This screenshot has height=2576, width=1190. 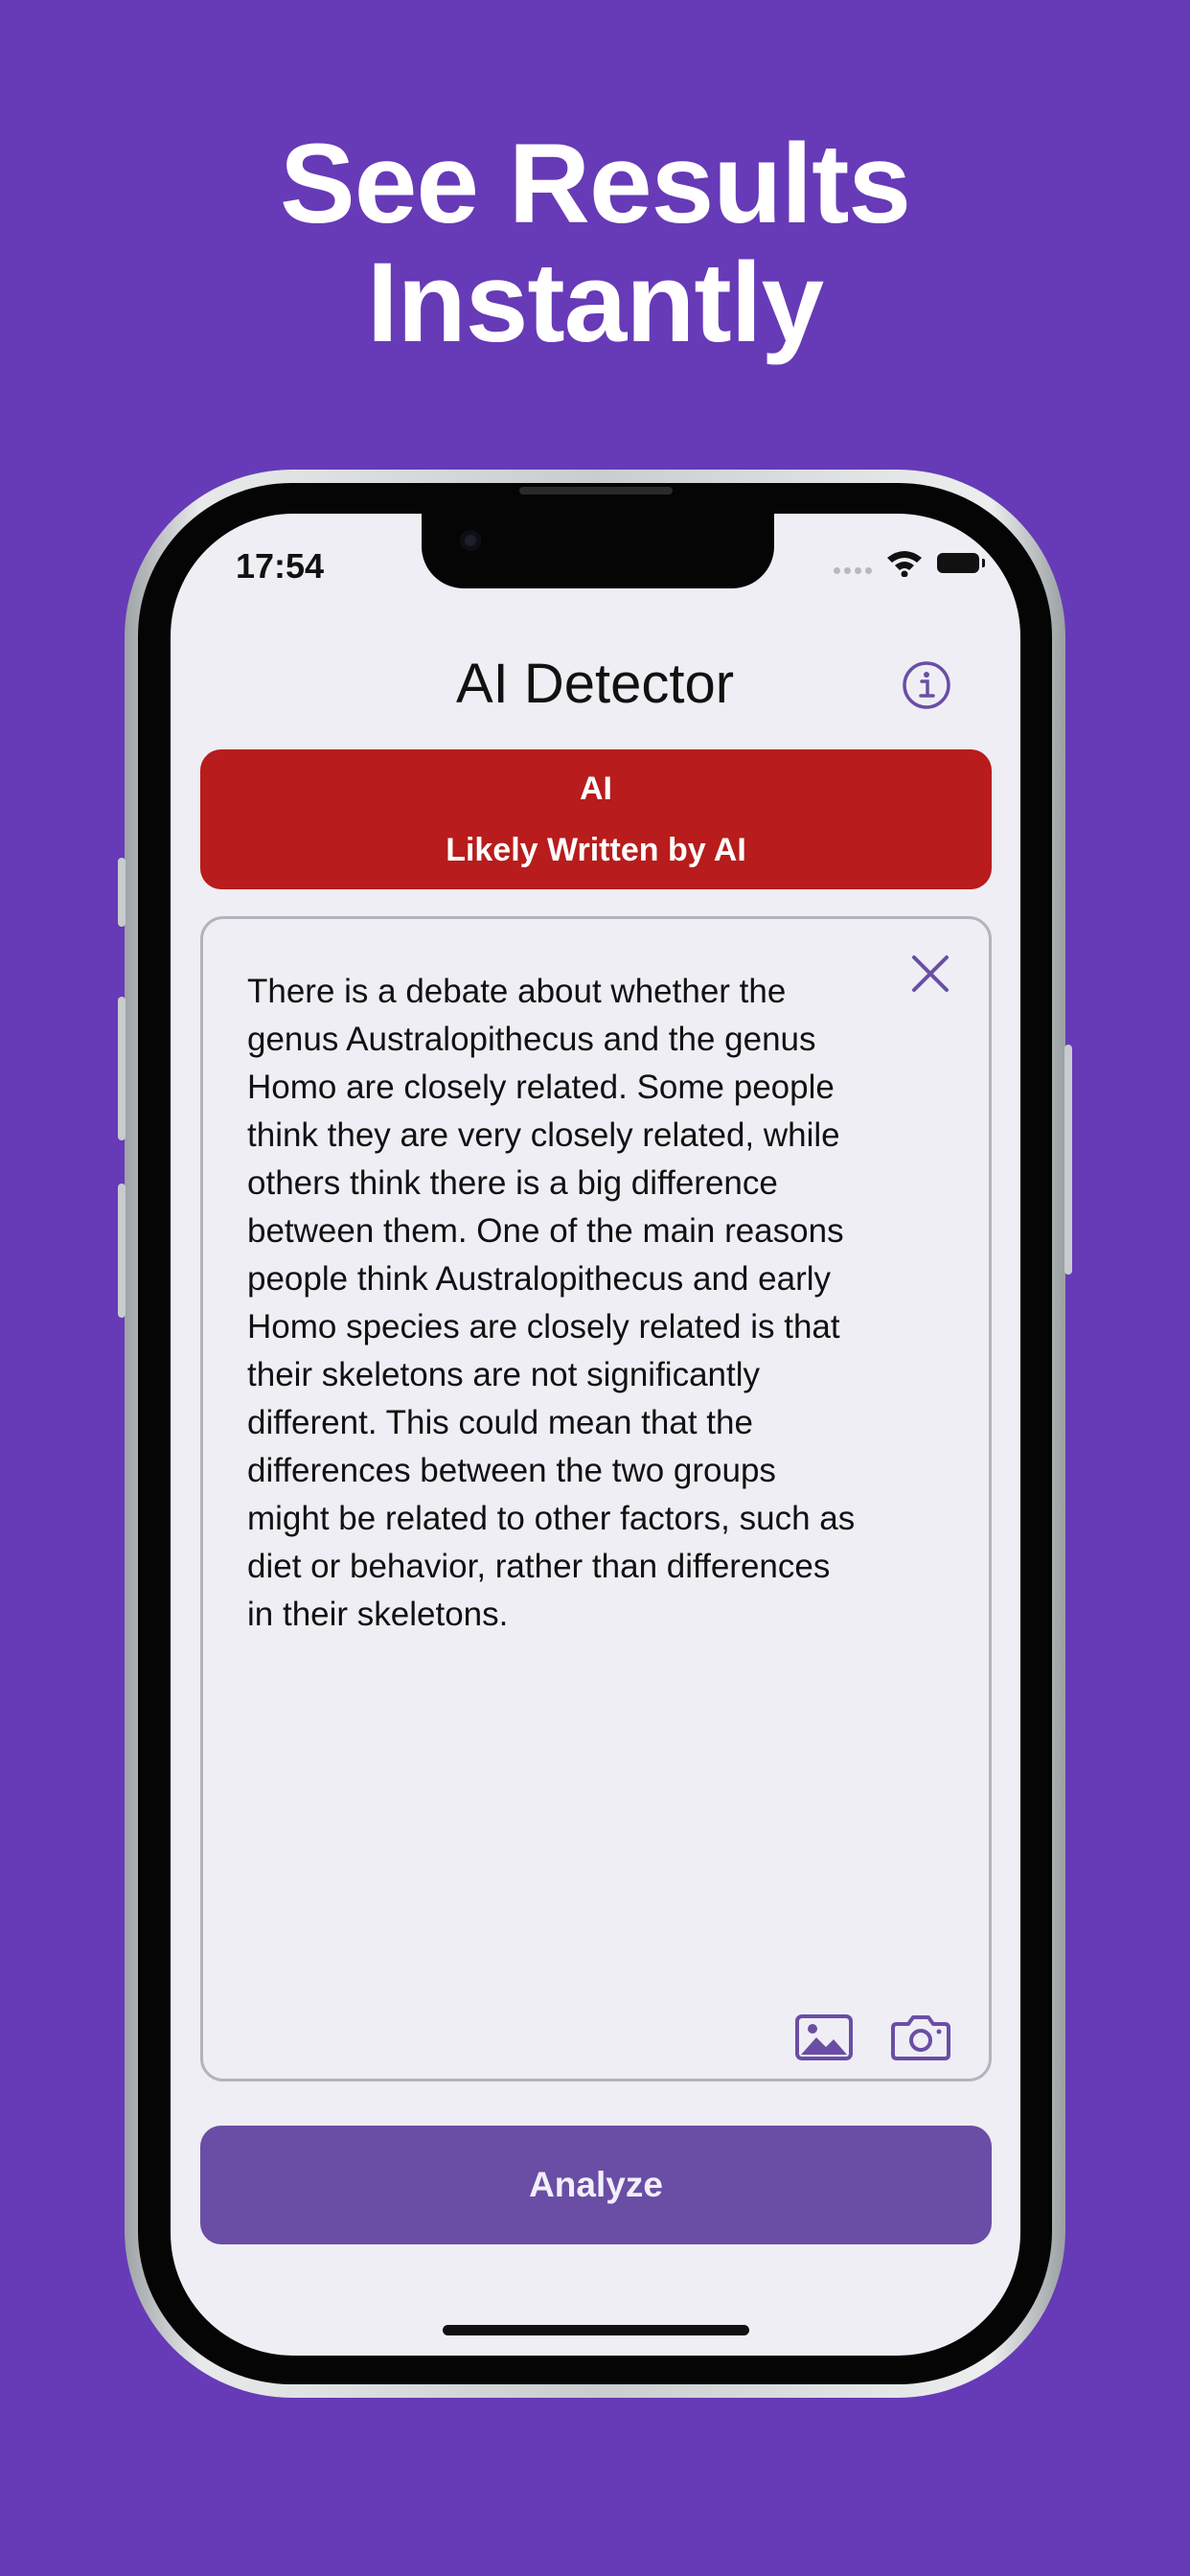 What do you see at coordinates (927, 685) in the screenshot?
I see `info-circle-icon` at bounding box center [927, 685].